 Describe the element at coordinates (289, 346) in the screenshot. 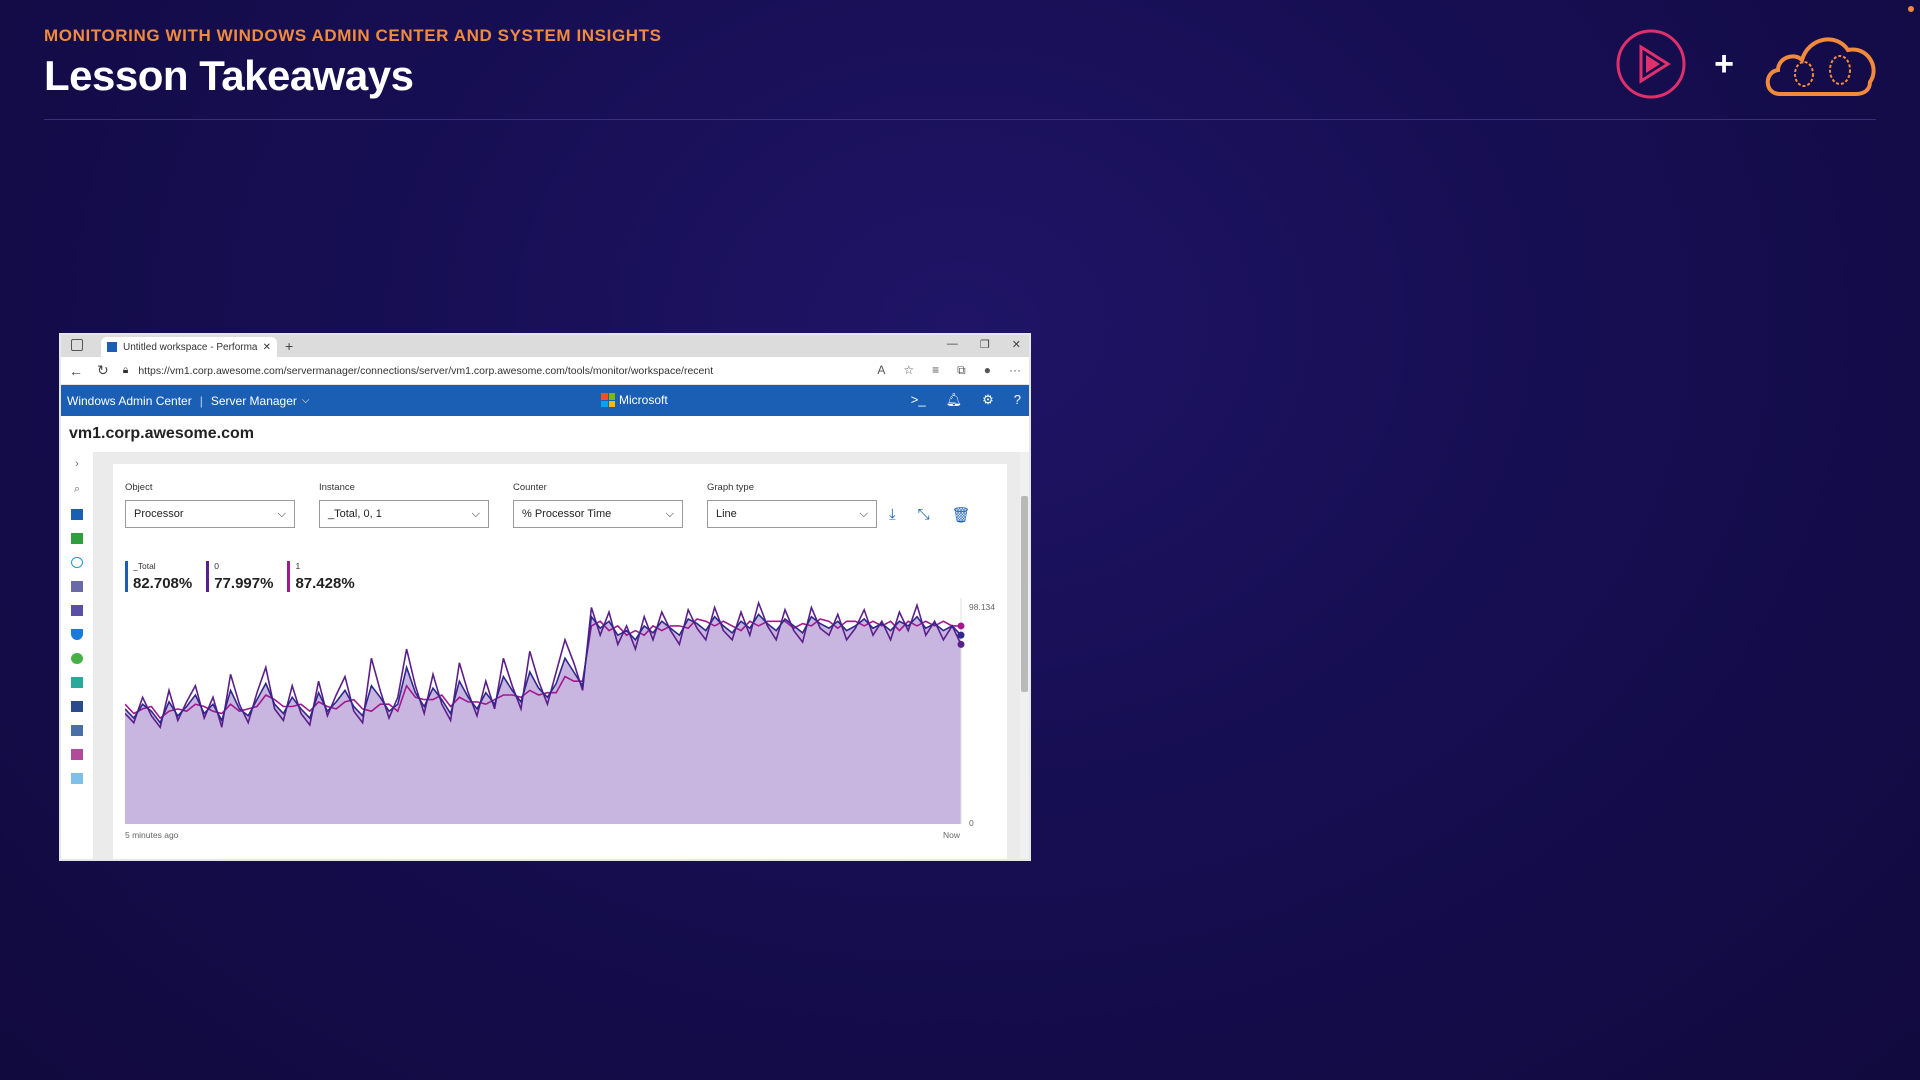

I see `new-tab-icon: +` at that location.